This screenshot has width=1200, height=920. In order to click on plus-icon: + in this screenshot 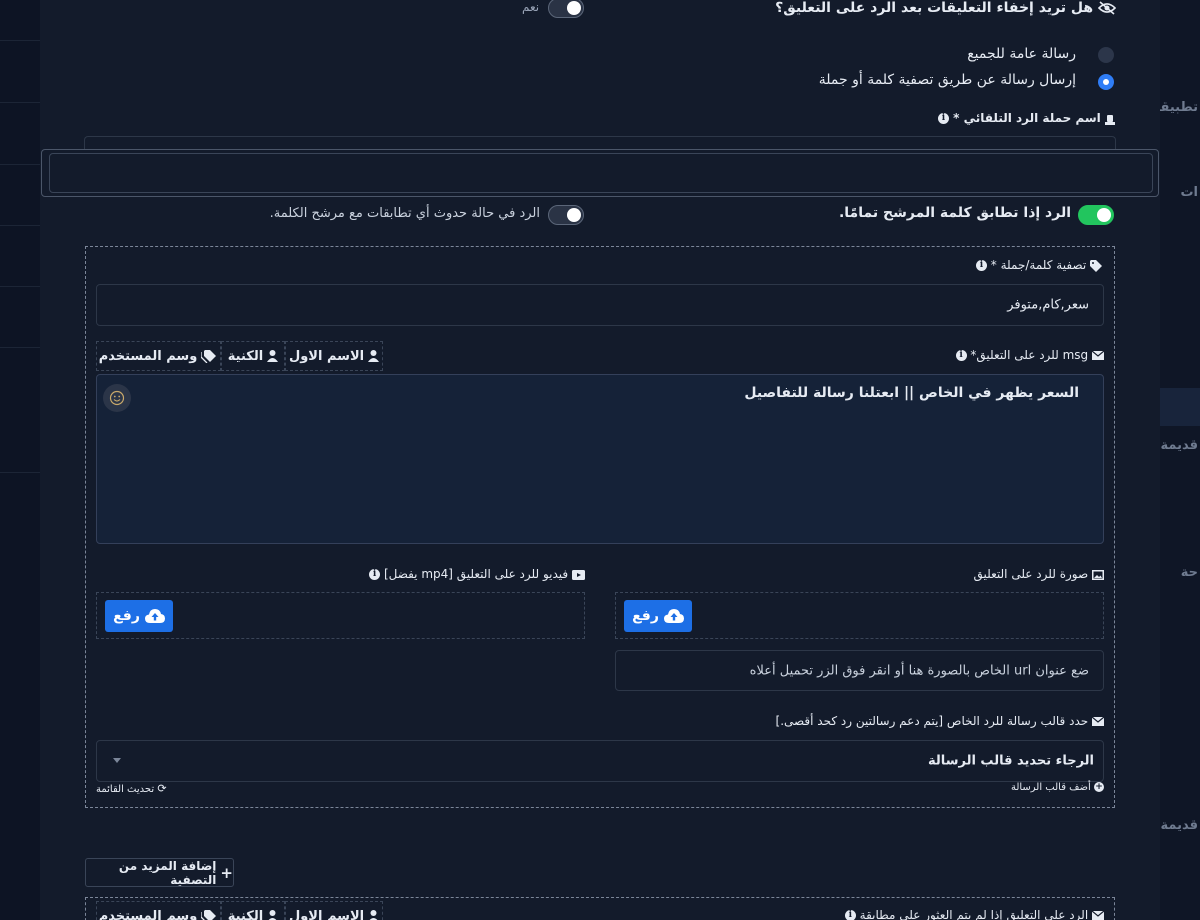, I will do `click(226, 872)`.